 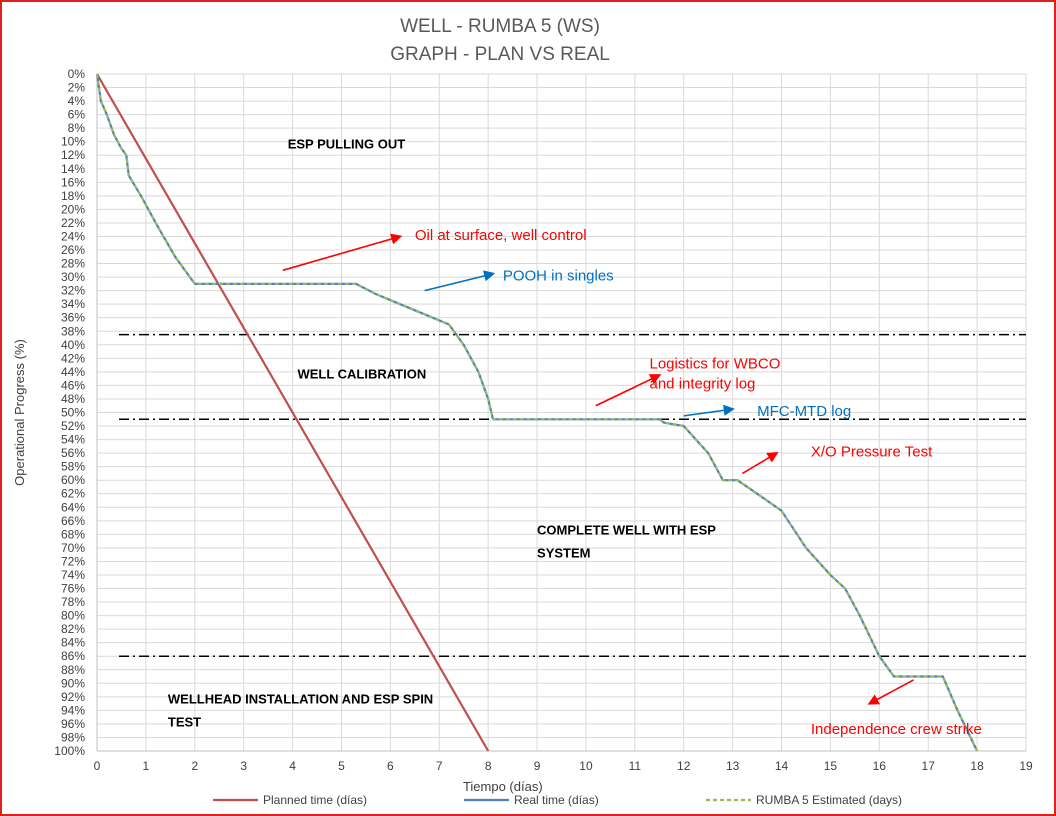 I want to click on y-tick-label: 0%, so click(x=77, y=74).